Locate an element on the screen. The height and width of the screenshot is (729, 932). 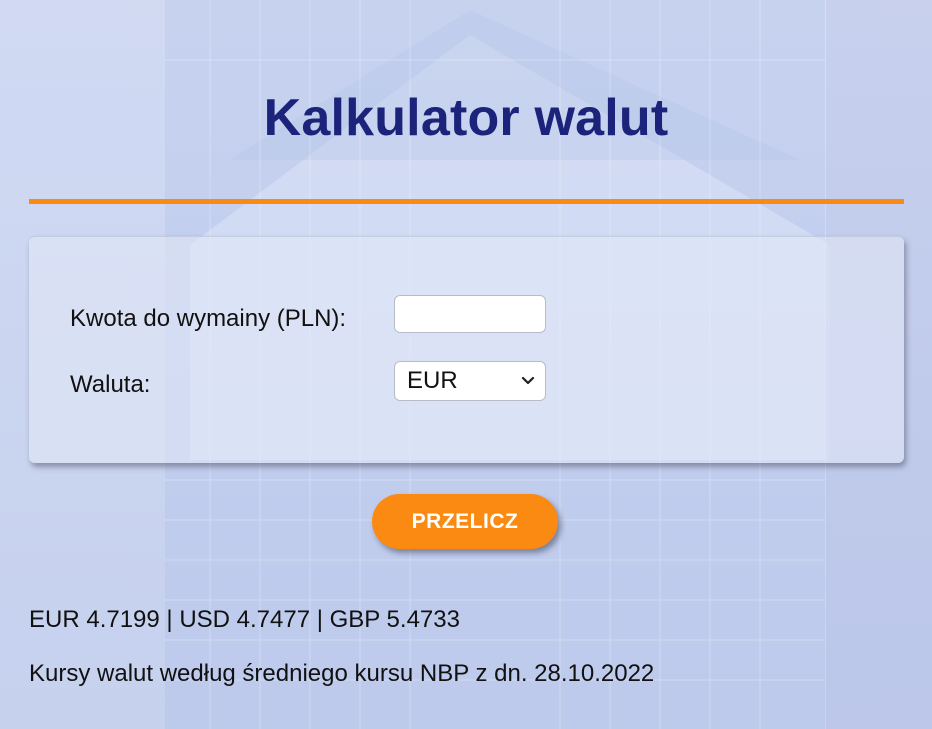
convert-button: PRZELICZ is located at coordinates (465, 521).